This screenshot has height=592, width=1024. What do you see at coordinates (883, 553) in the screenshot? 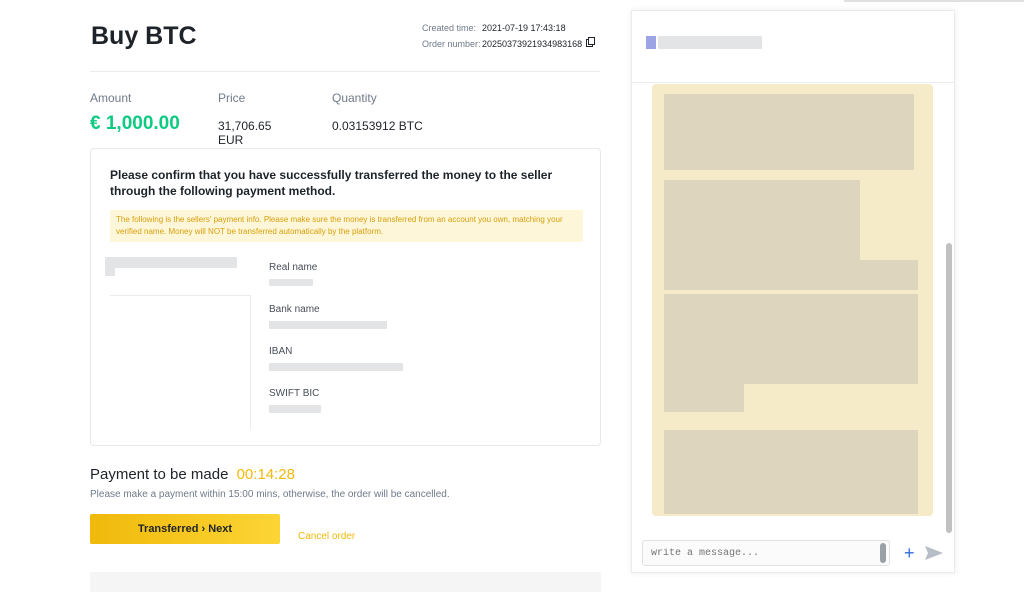
I see `input-resize-handle` at bounding box center [883, 553].